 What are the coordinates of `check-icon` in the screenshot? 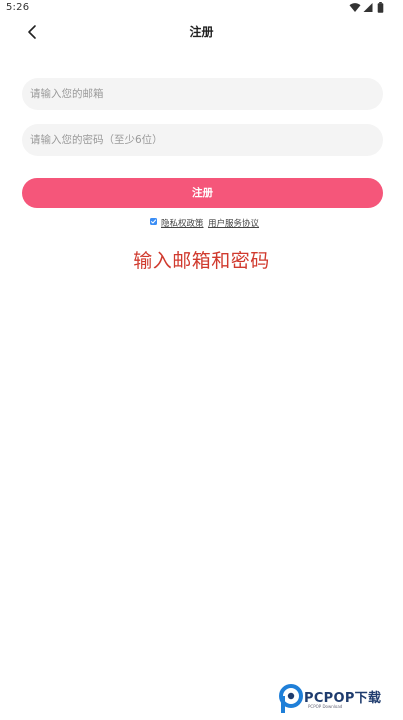 It's located at (153, 221).